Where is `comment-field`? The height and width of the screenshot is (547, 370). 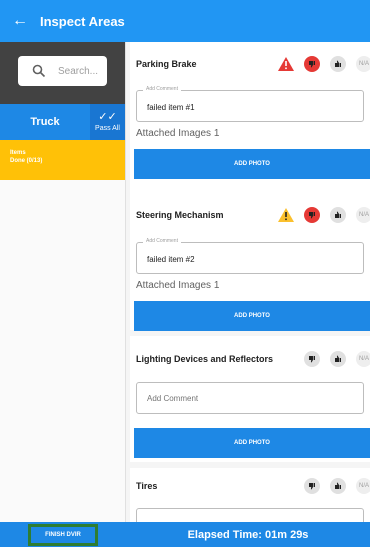 comment-field is located at coordinates (250, 515).